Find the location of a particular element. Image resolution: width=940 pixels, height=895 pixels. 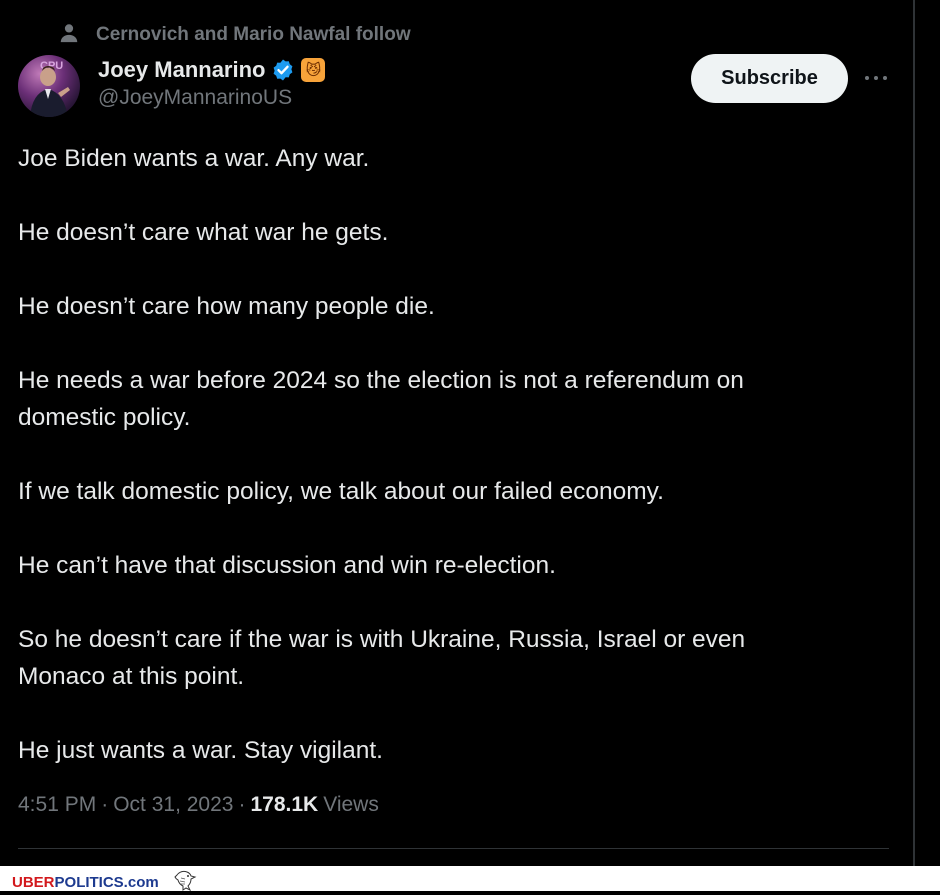

column-divider is located at coordinates (914, 433).